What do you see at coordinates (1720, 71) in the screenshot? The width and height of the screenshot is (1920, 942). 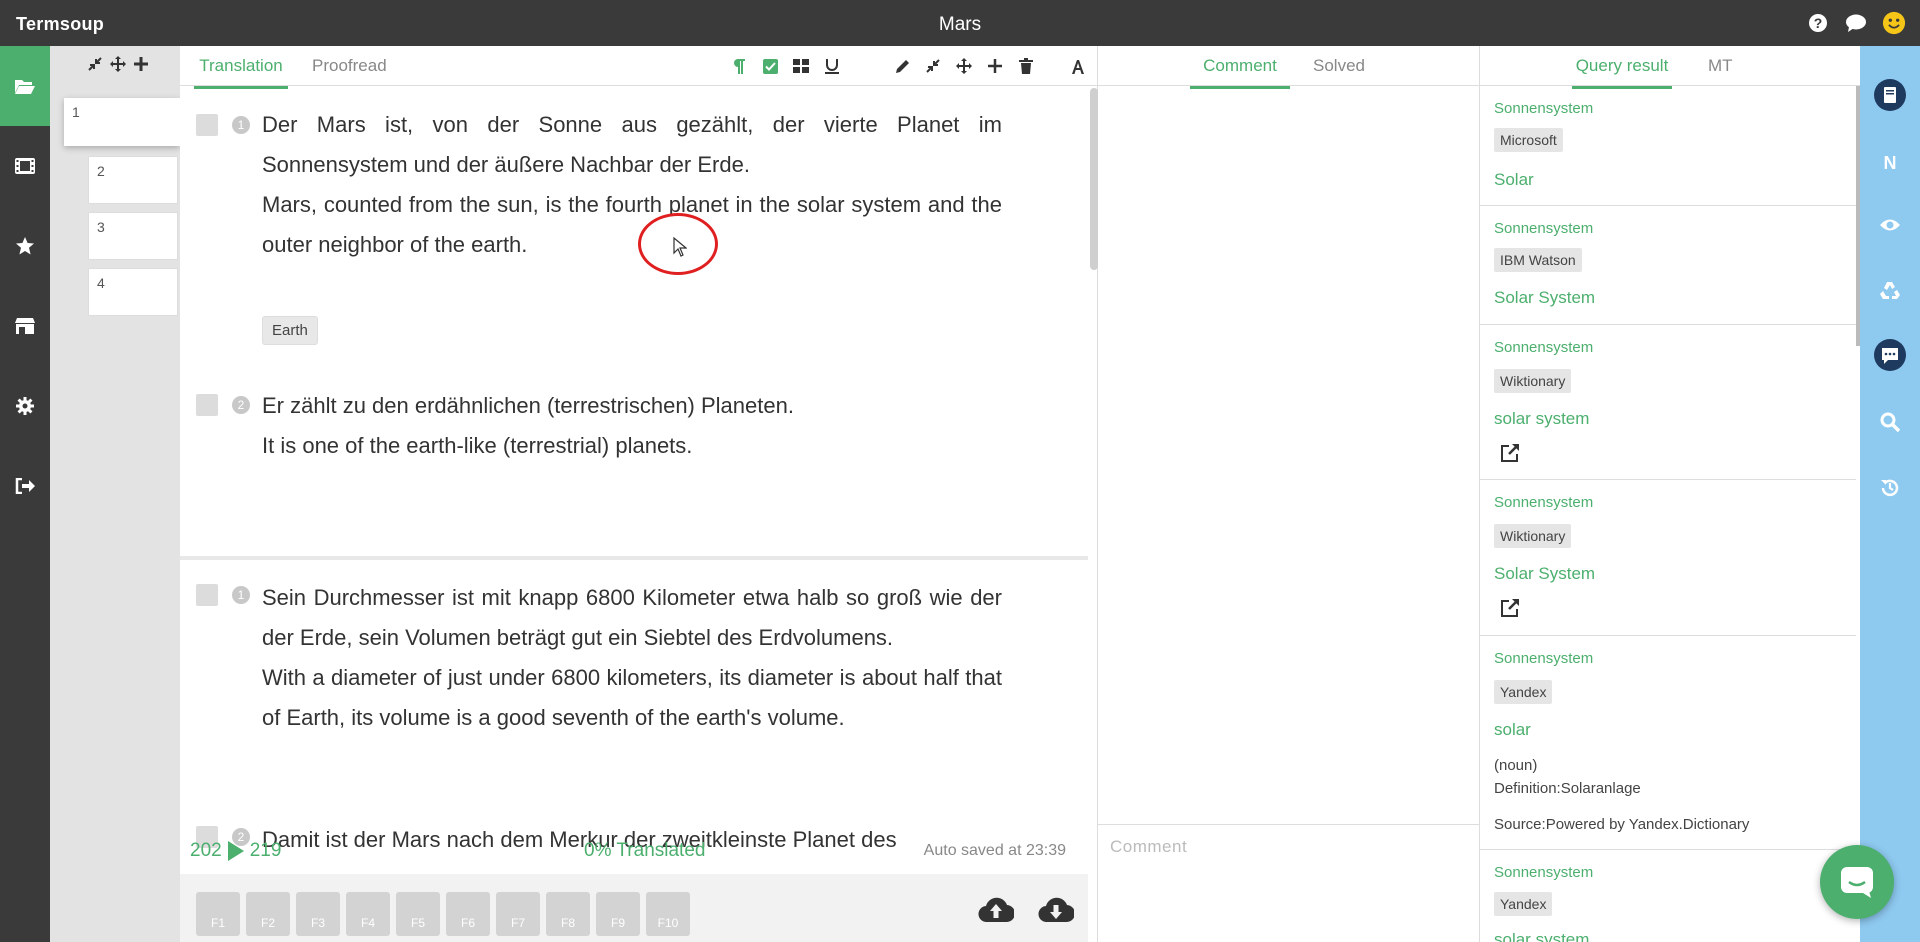 I see `tab-mt: MT` at bounding box center [1720, 71].